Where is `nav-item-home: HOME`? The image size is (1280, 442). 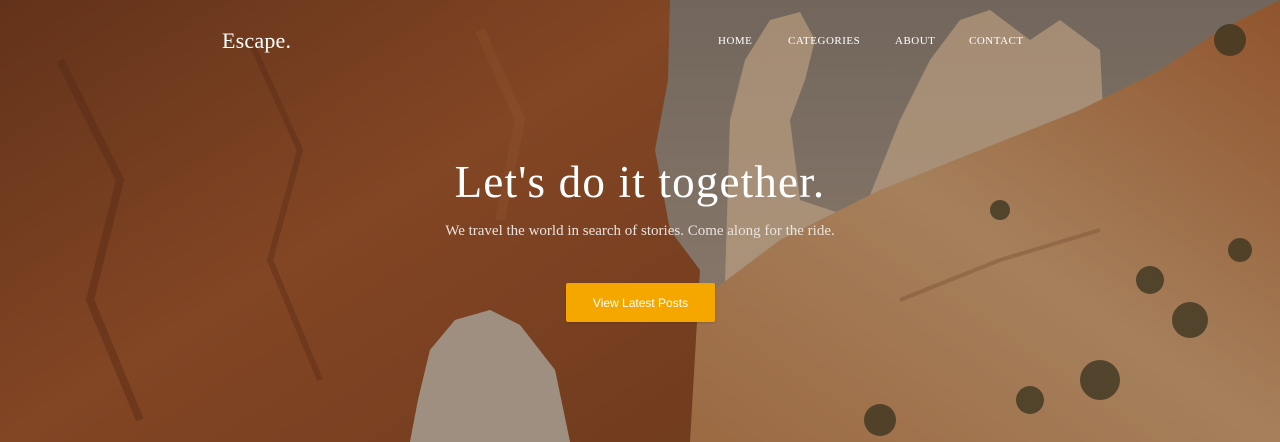 nav-item-home: HOME is located at coordinates (735, 41).